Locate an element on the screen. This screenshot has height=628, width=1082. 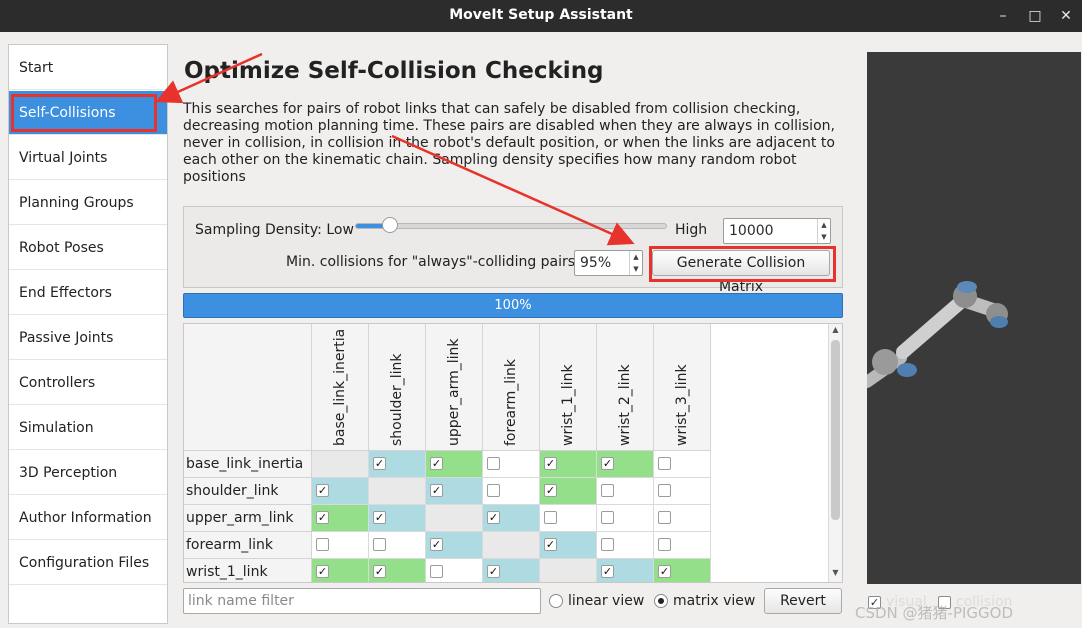
matrix-row-header: shoulder_link is located at coordinates (248, 491).